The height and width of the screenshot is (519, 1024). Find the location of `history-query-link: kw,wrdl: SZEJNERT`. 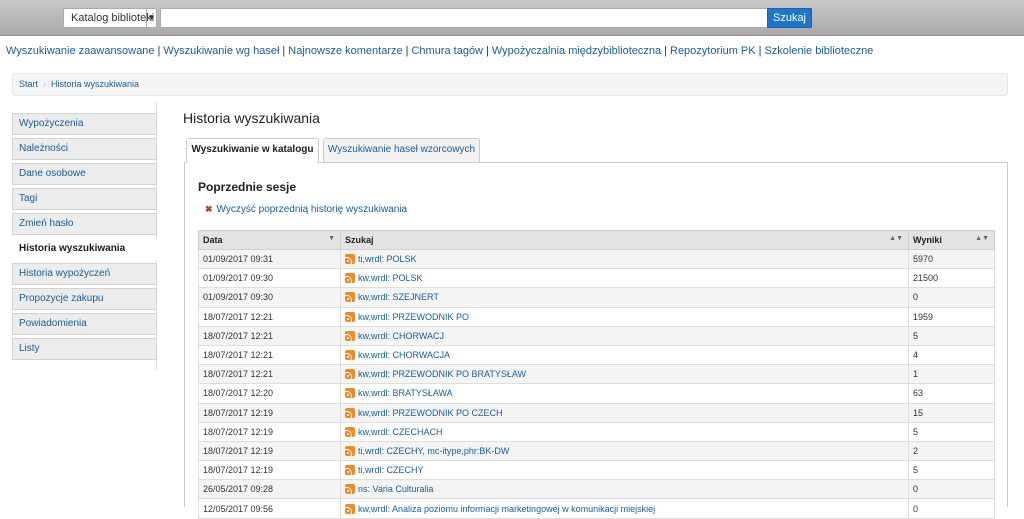

history-query-link: kw,wrdl: SZEJNERT is located at coordinates (398, 297).